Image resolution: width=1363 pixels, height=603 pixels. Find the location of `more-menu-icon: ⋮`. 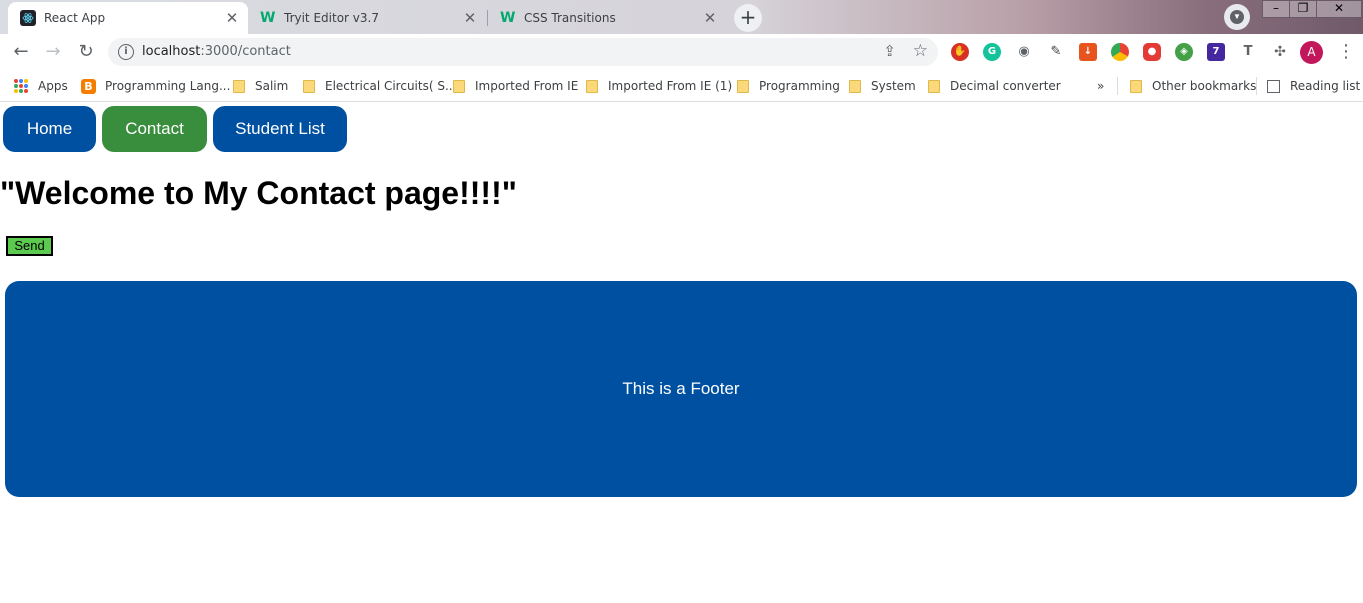

more-menu-icon: ⋮ is located at coordinates (1346, 52).